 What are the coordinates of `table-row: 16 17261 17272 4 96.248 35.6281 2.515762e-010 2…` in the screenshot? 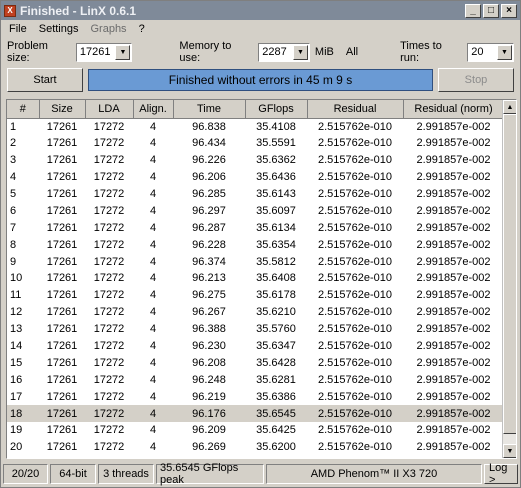 It's located at (255, 379).